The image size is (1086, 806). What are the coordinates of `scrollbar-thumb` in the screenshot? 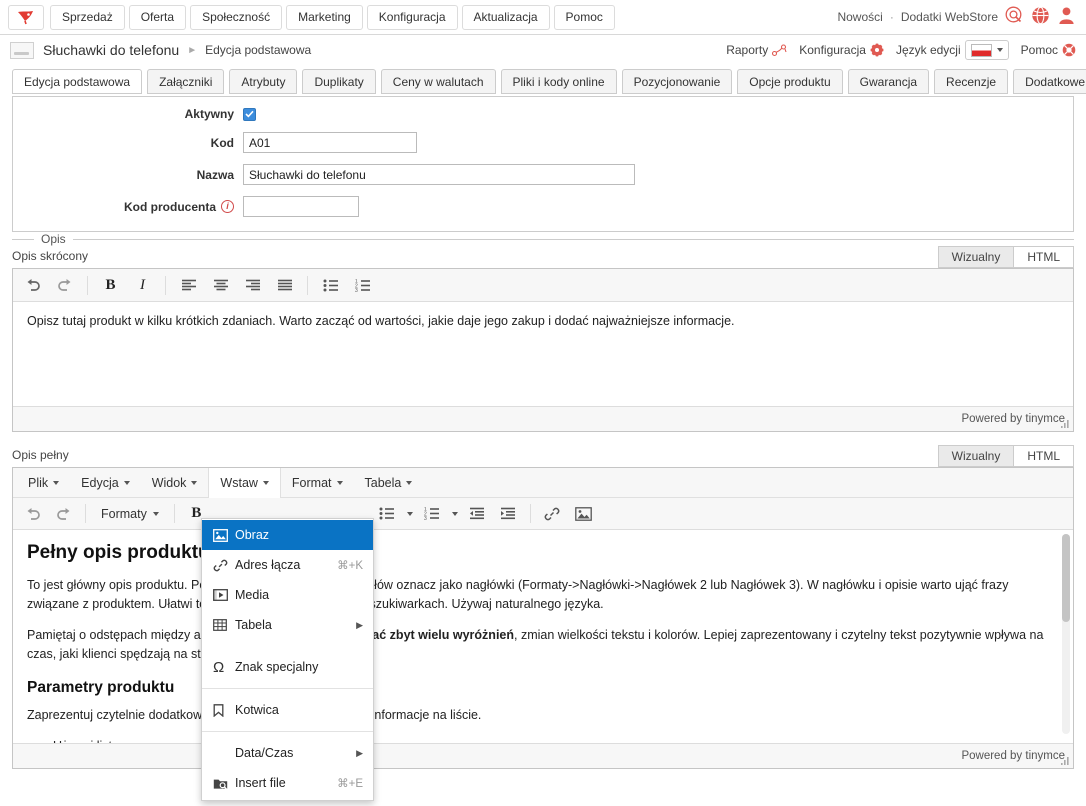 It's located at (1066, 578).